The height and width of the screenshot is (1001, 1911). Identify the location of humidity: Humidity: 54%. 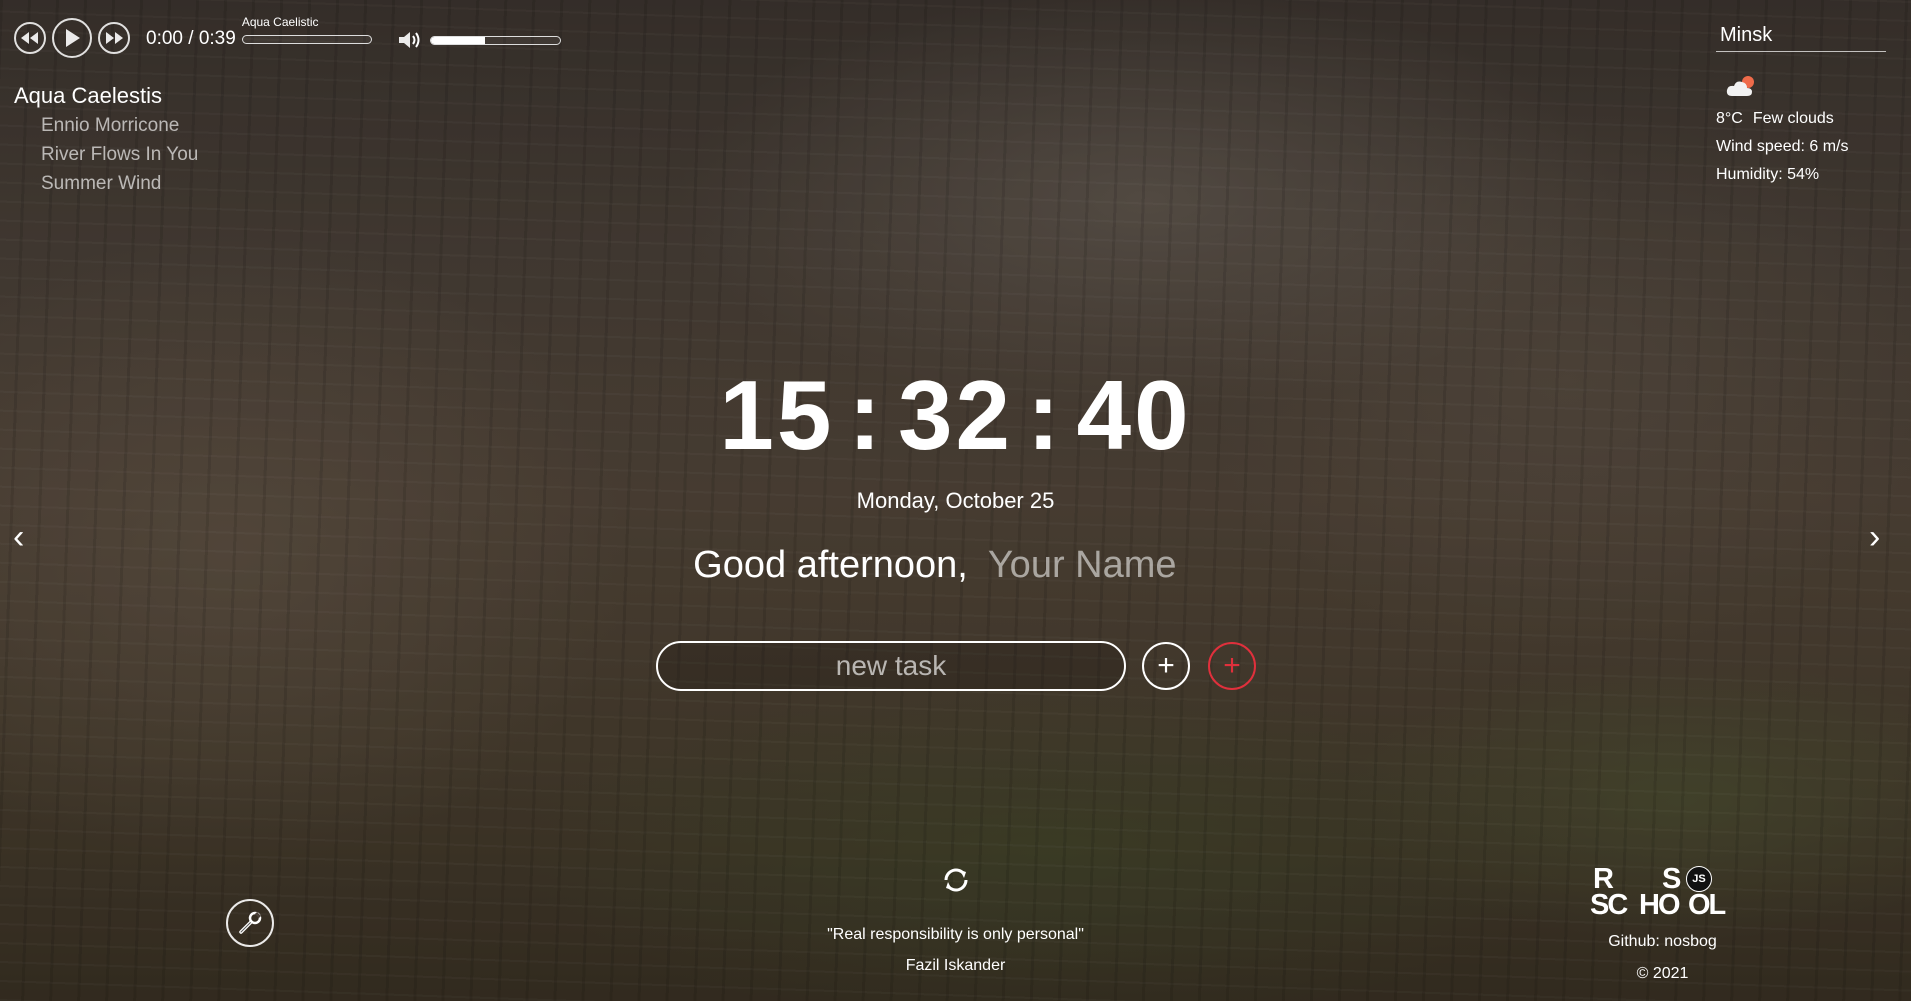
(1768, 174).